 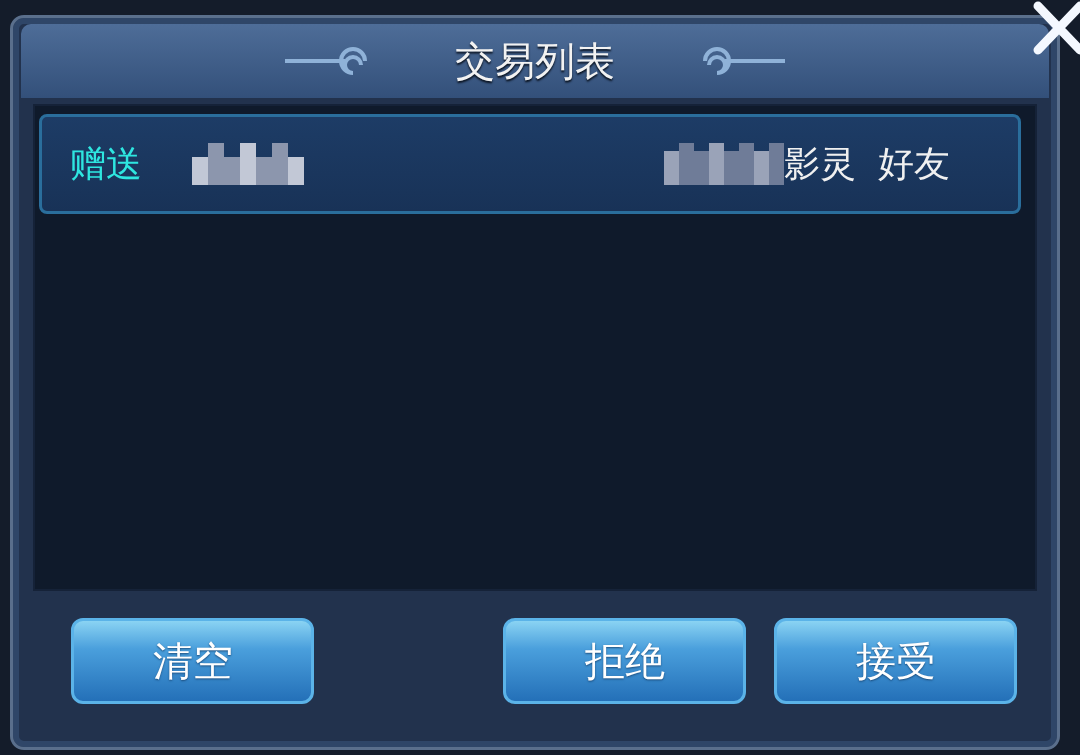 What do you see at coordinates (914, 163) in the screenshot?
I see `table-cell-text: 好友` at bounding box center [914, 163].